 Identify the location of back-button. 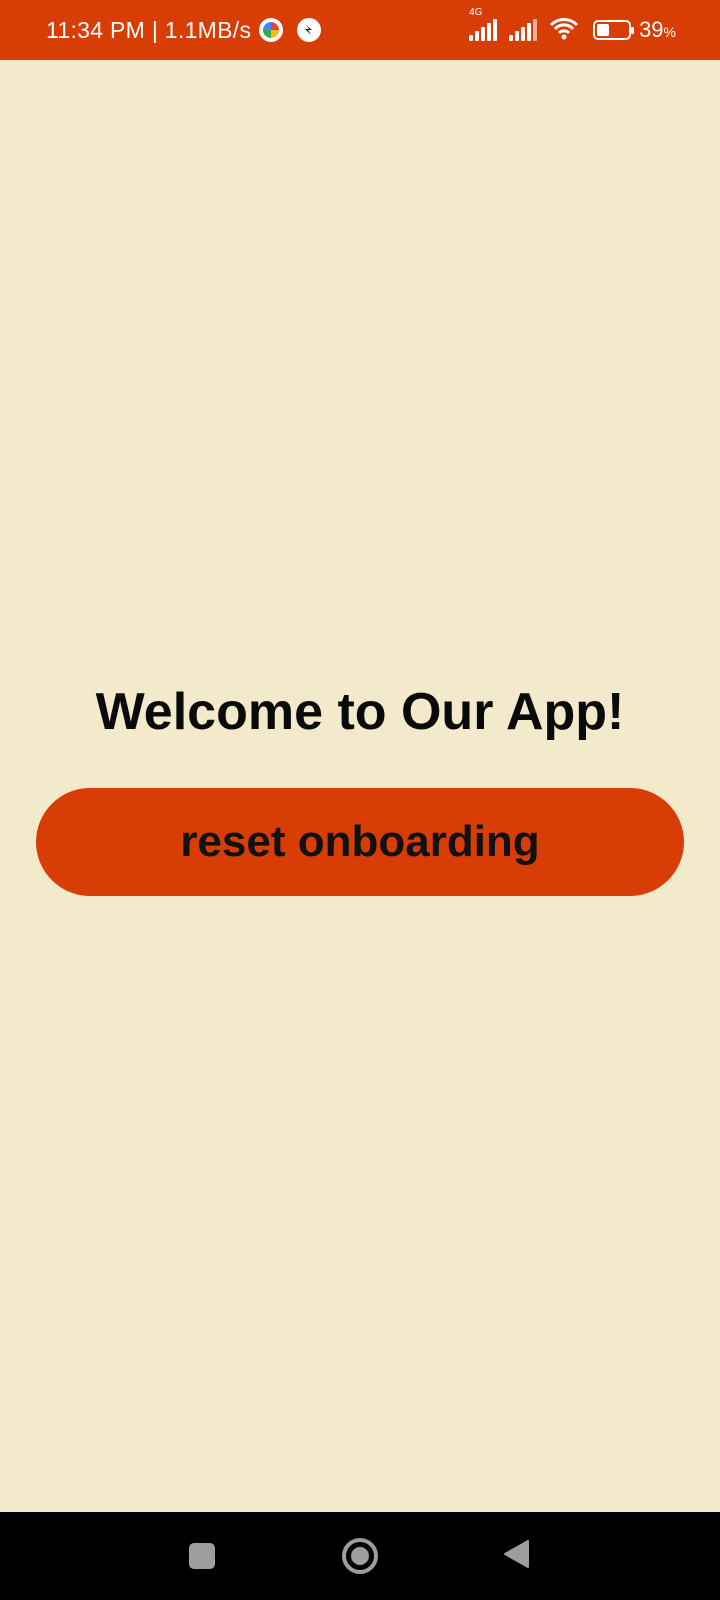
(516, 1556).